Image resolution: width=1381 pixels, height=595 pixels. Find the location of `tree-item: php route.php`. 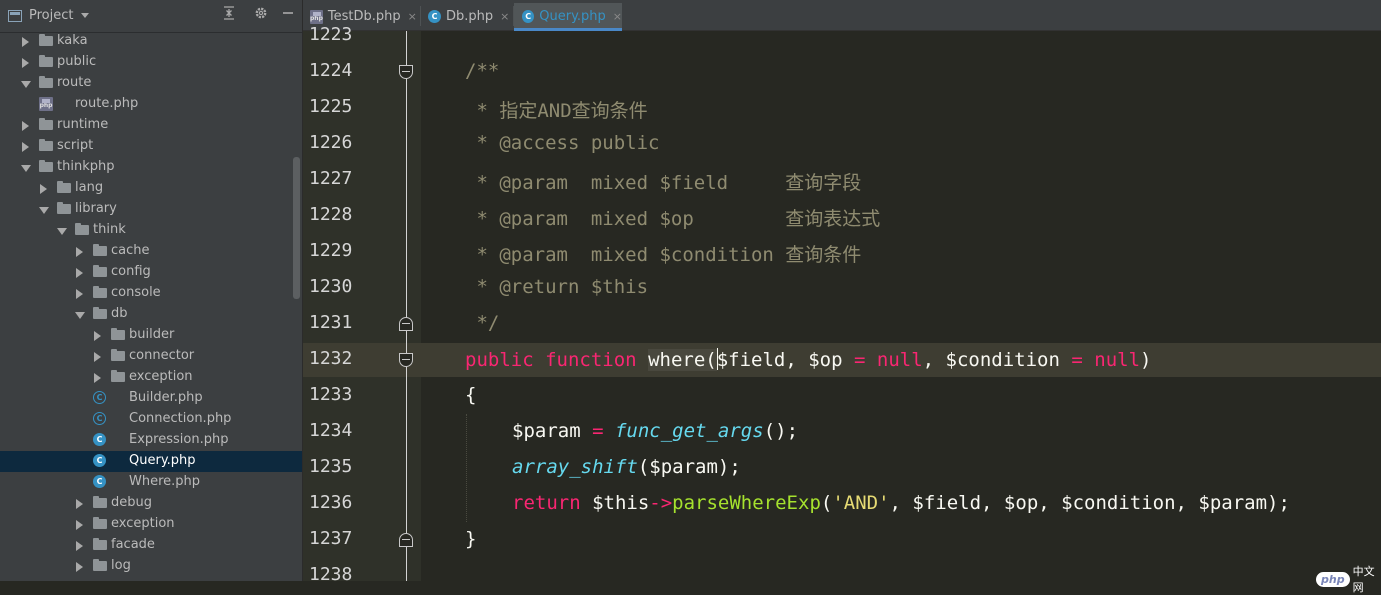

tree-item: php route.php is located at coordinates (151, 104).